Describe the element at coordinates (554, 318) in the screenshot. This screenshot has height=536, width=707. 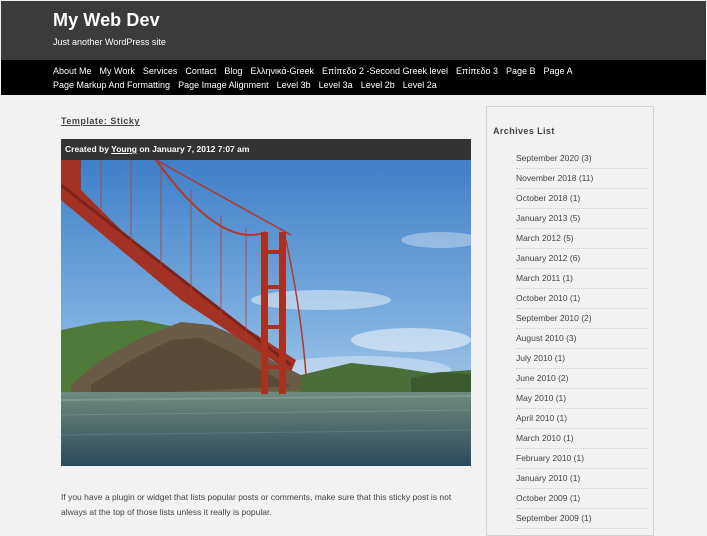
I see `archive-link: September 2010 (2)` at that location.